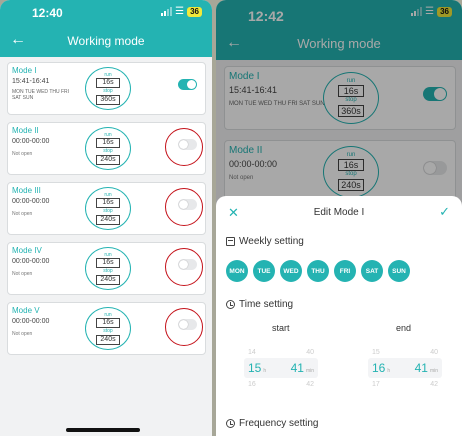 The width and height of the screenshot is (462, 436). I want to click on day-mon: MON, so click(237, 271).